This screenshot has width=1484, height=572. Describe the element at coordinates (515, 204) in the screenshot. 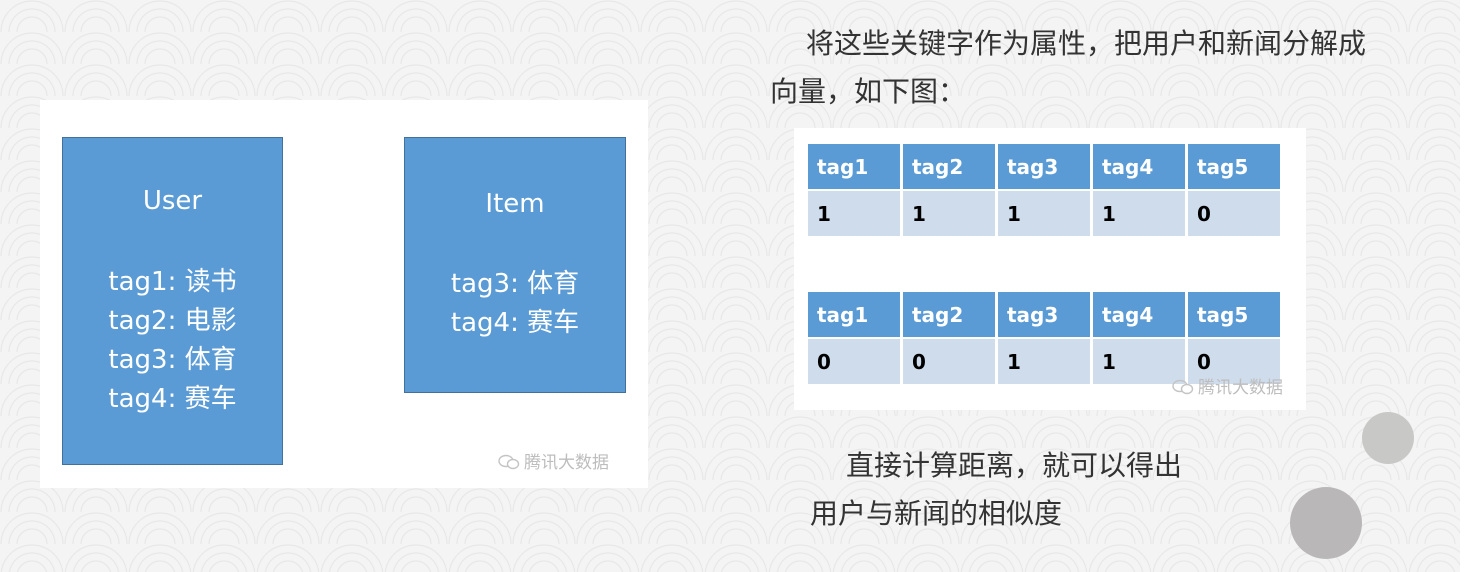

I see `item-box-title: Item` at that location.